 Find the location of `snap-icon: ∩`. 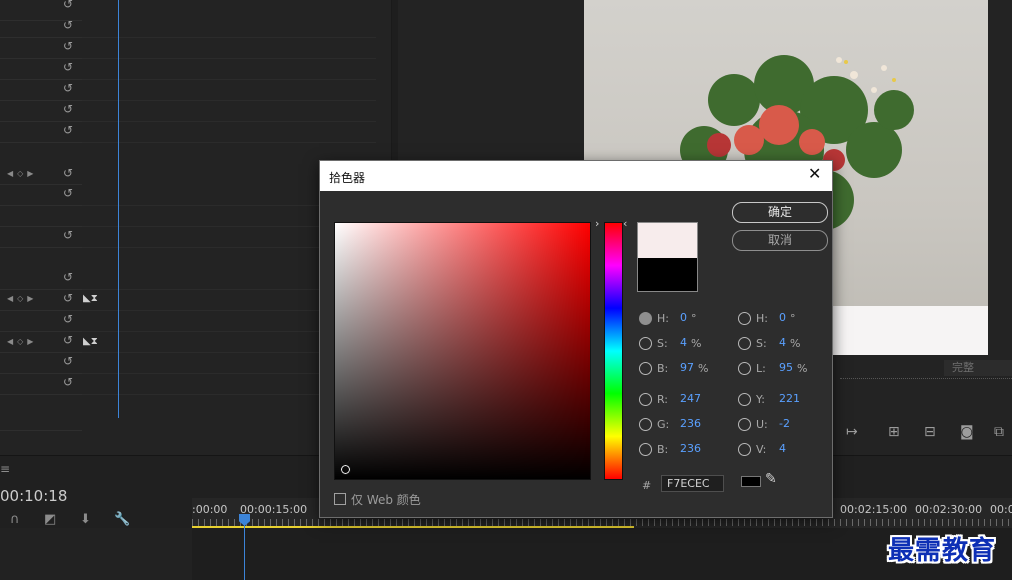

snap-icon: ∩ is located at coordinates (15, 519).